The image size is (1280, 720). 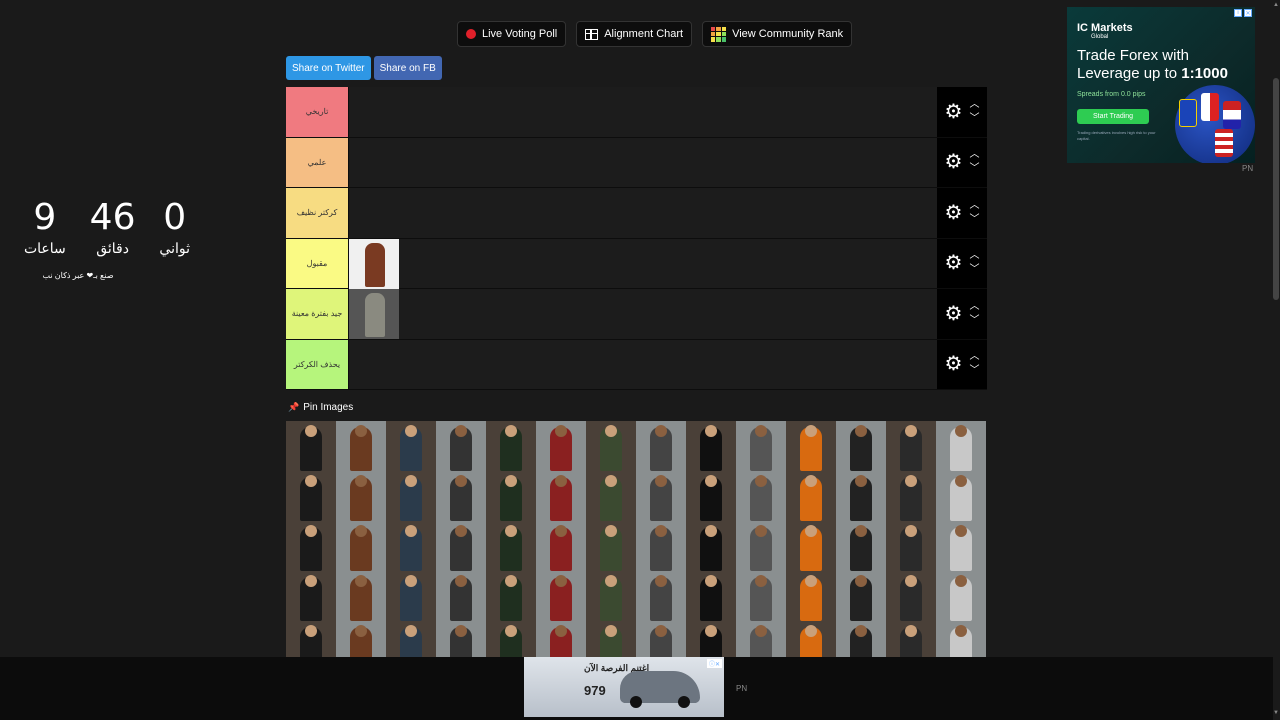 I want to click on tier-label: يحذف الكركتر, so click(x=317, y=364).